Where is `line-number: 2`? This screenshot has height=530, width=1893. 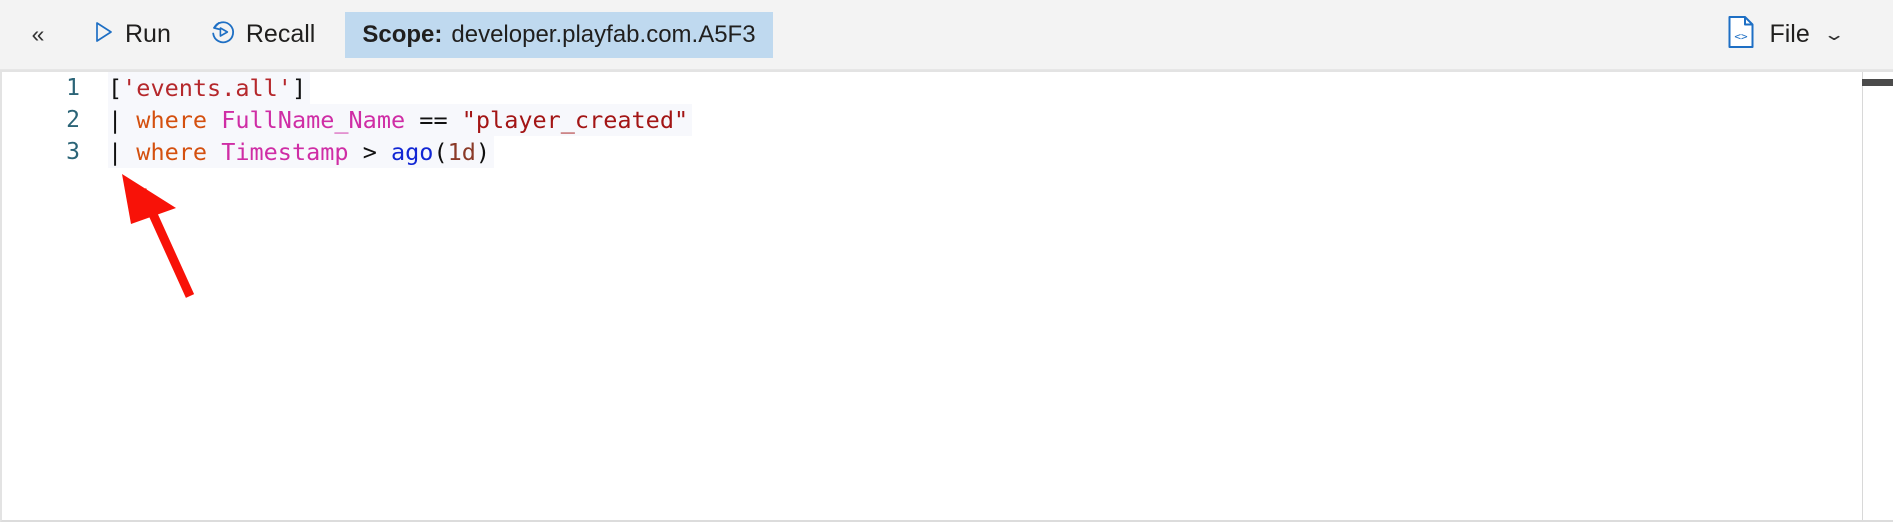
line-number: 2 is located at coordinates (73, 120).